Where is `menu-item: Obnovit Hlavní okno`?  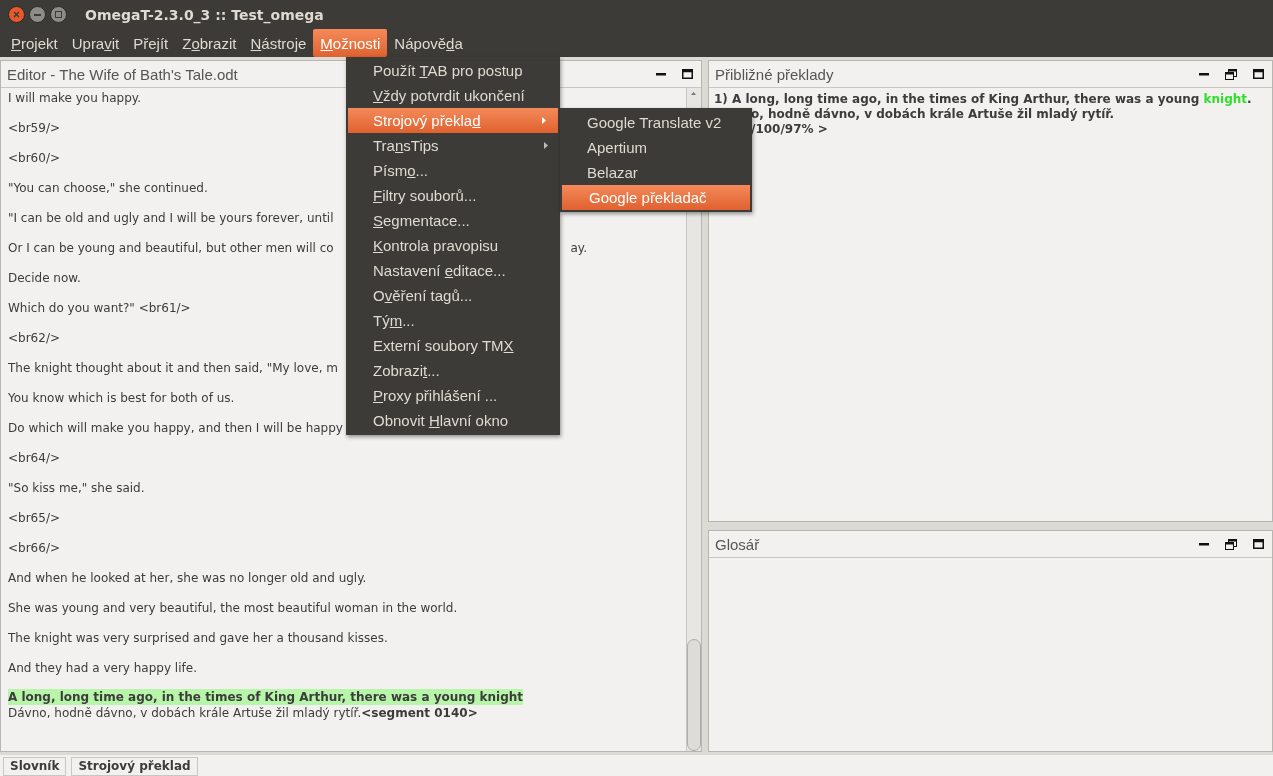 menu-item: Obnovit Hlavní okno is located at coordinates (453, 420).